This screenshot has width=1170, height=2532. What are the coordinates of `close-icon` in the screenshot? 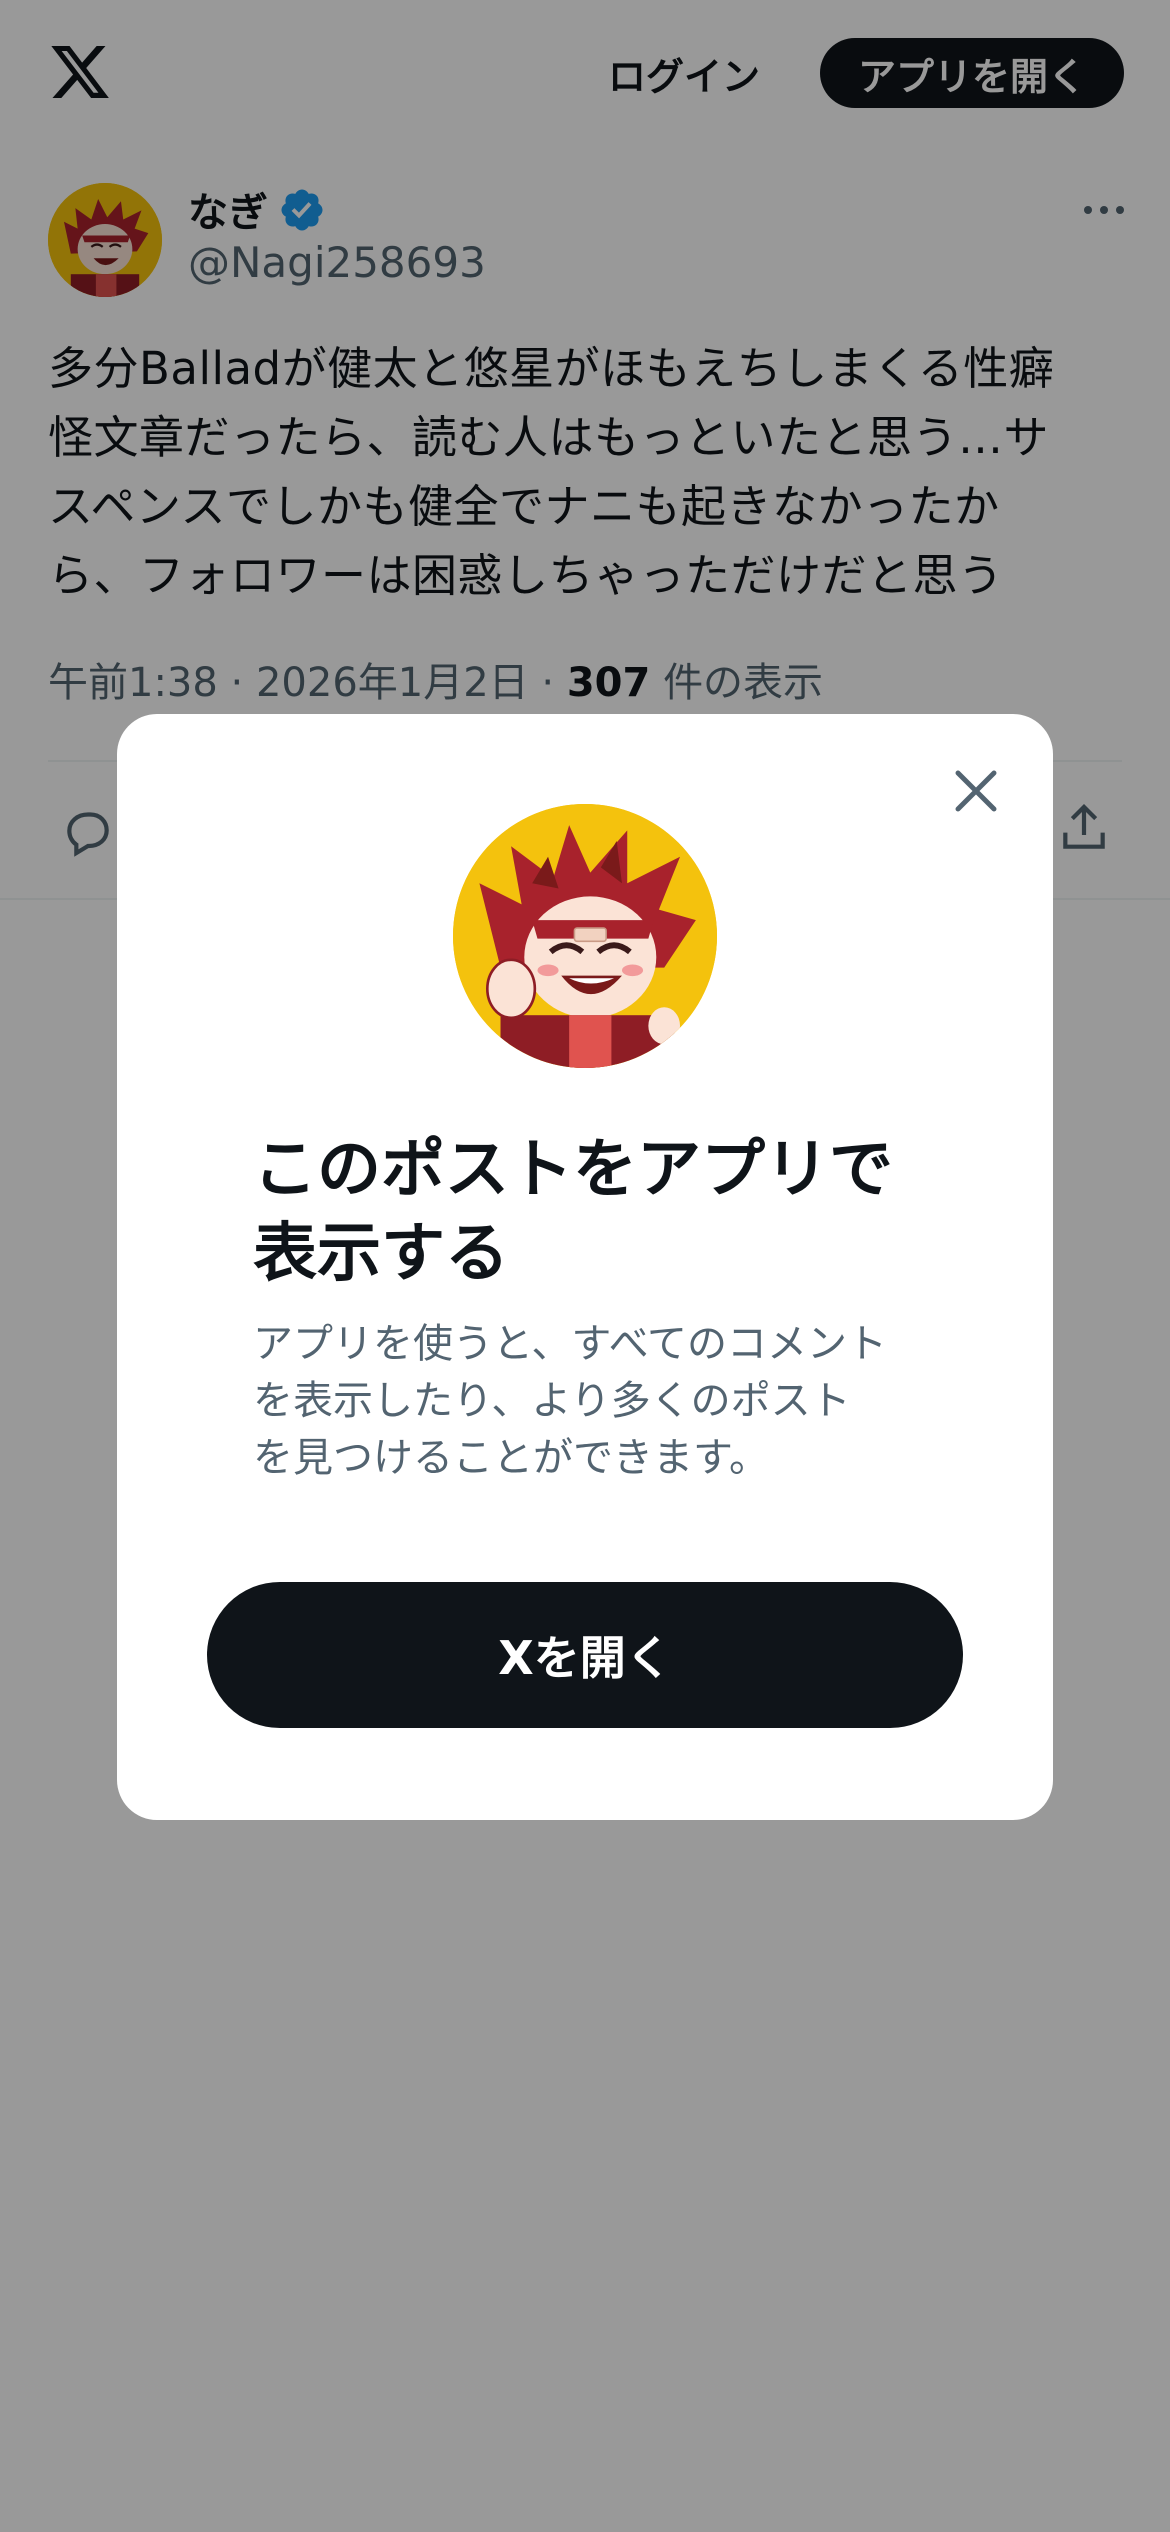 It's located at (976, 791).